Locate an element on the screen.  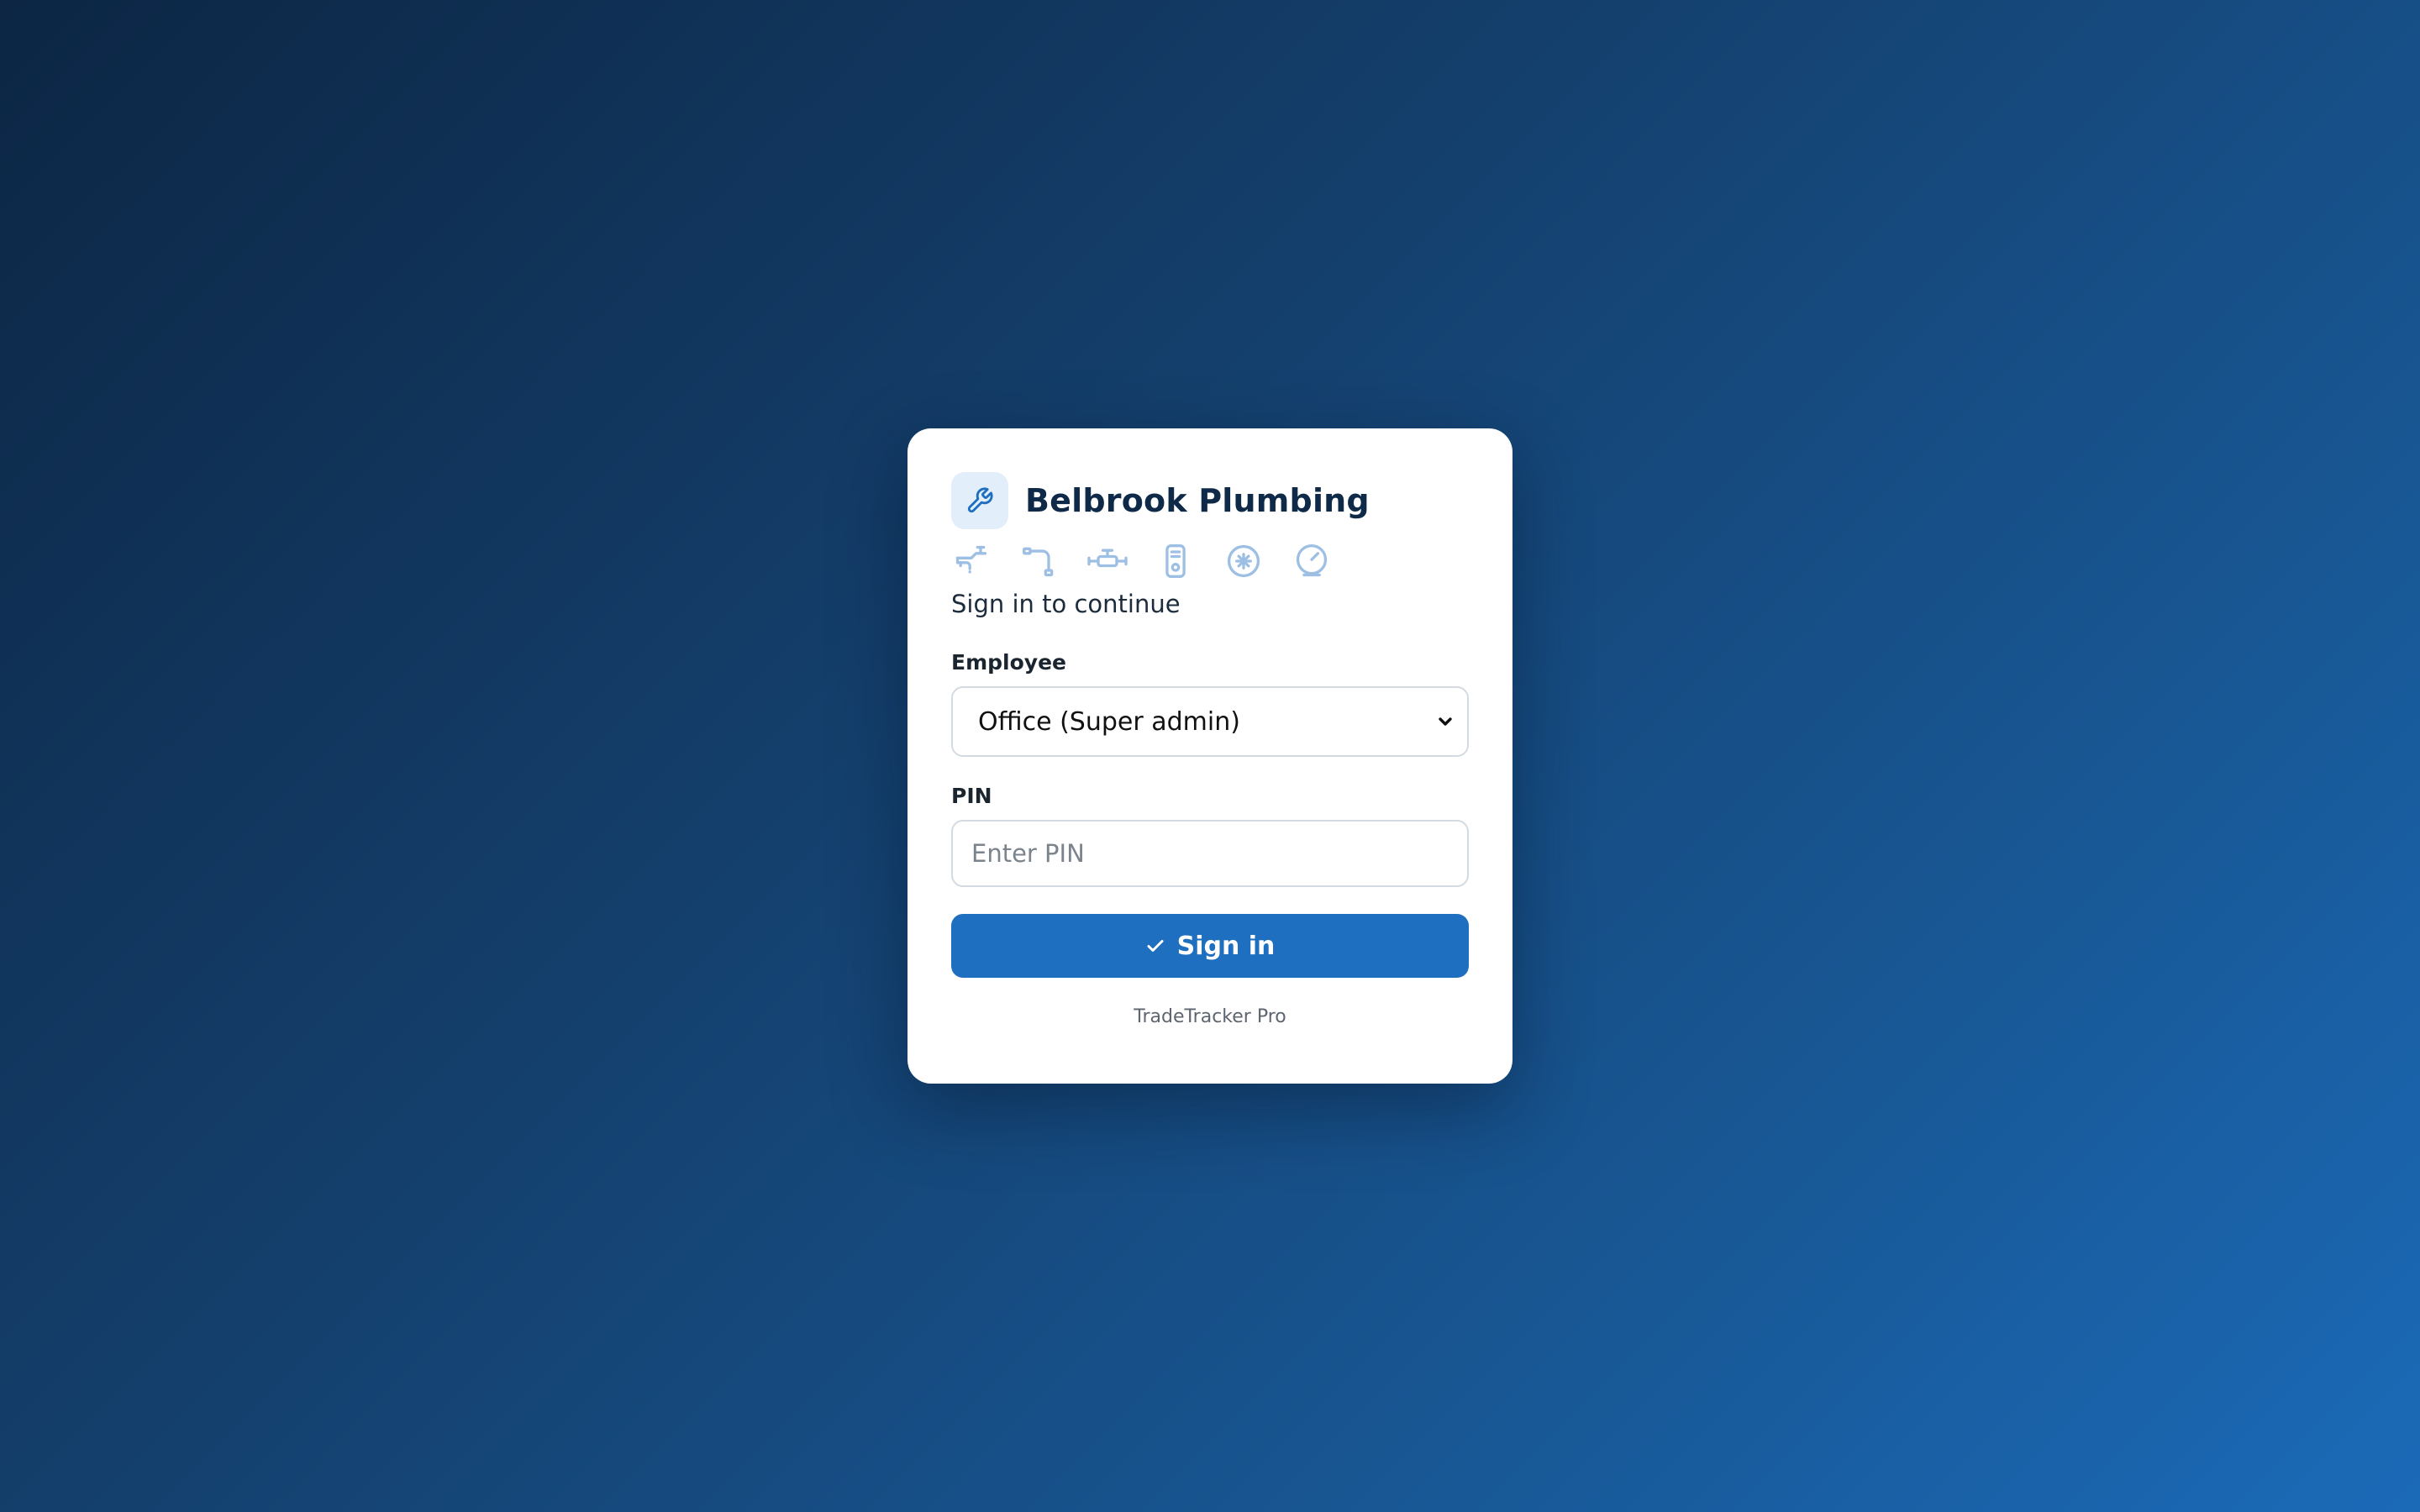
pipe-valve-icon is located at coordinates (1107, 561).